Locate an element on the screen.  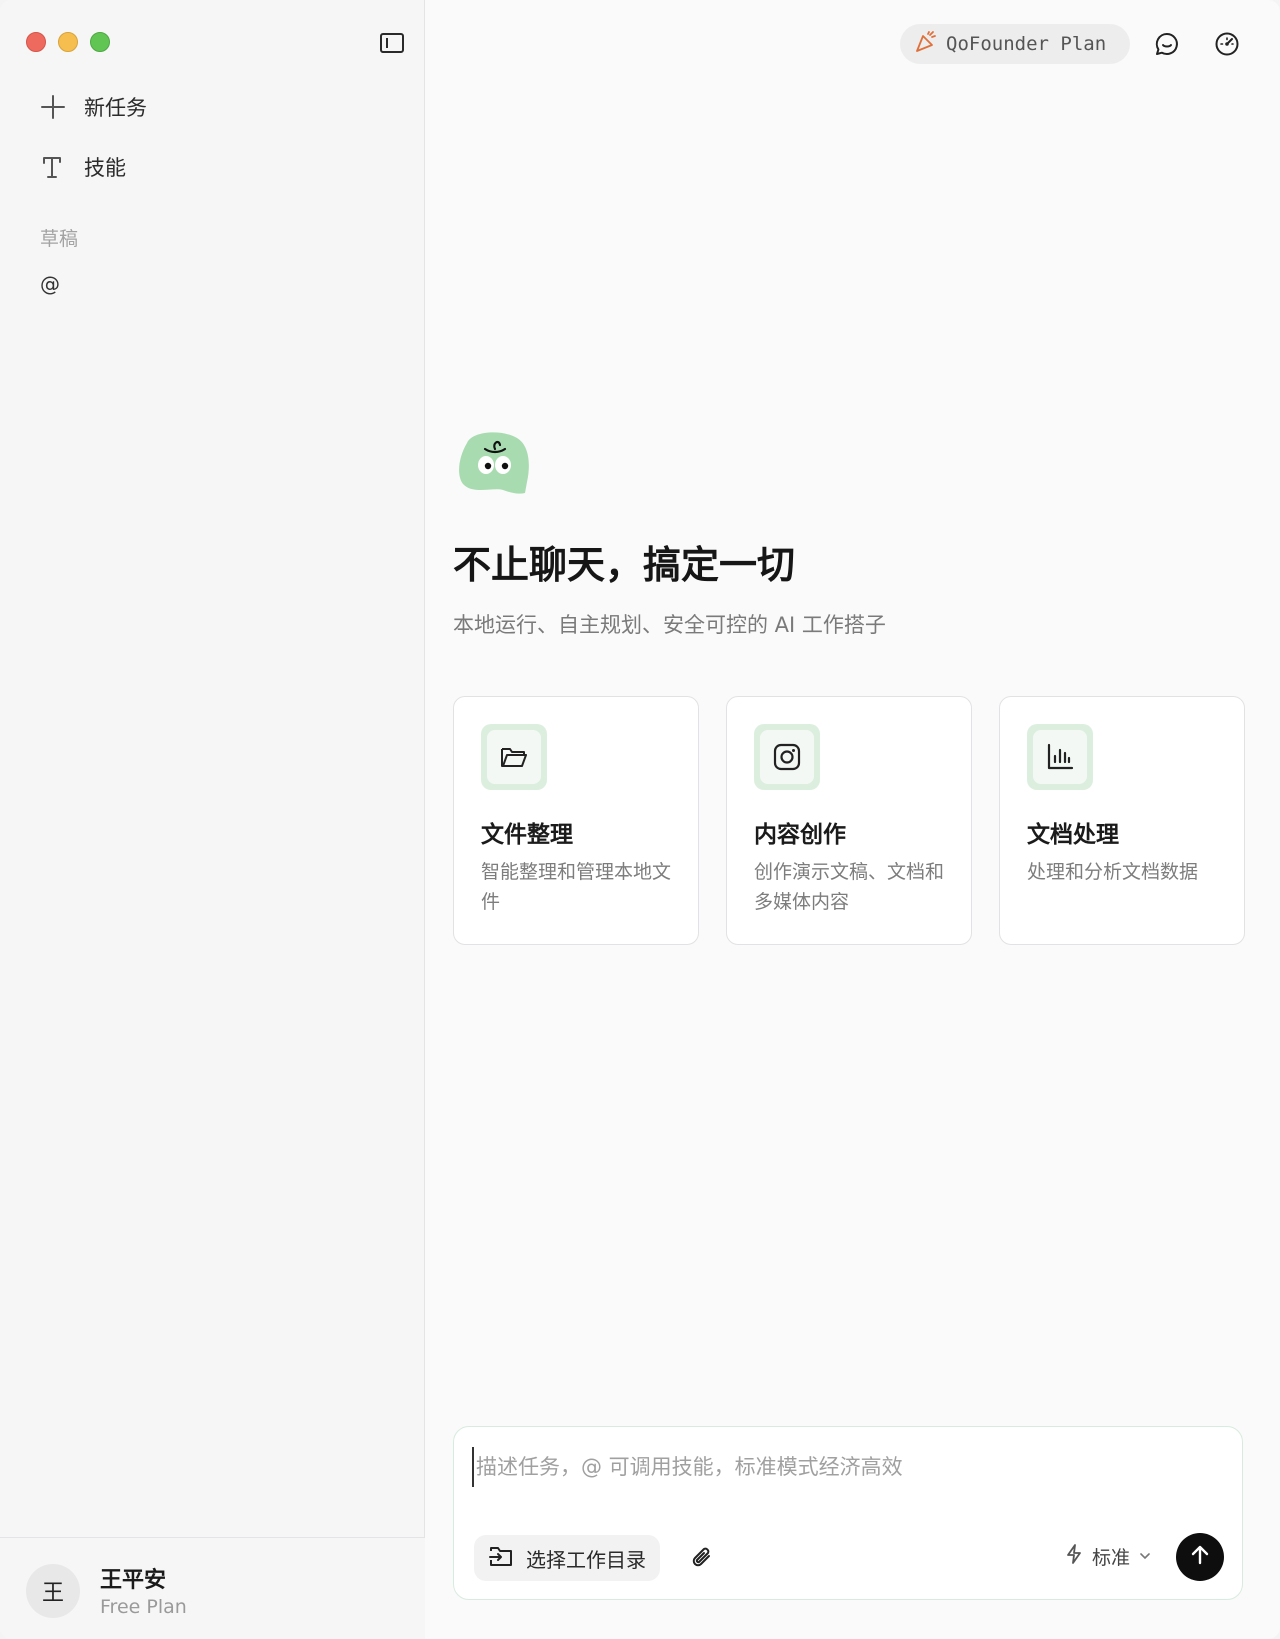
hammer-icon is located at coordinates (53, 167).